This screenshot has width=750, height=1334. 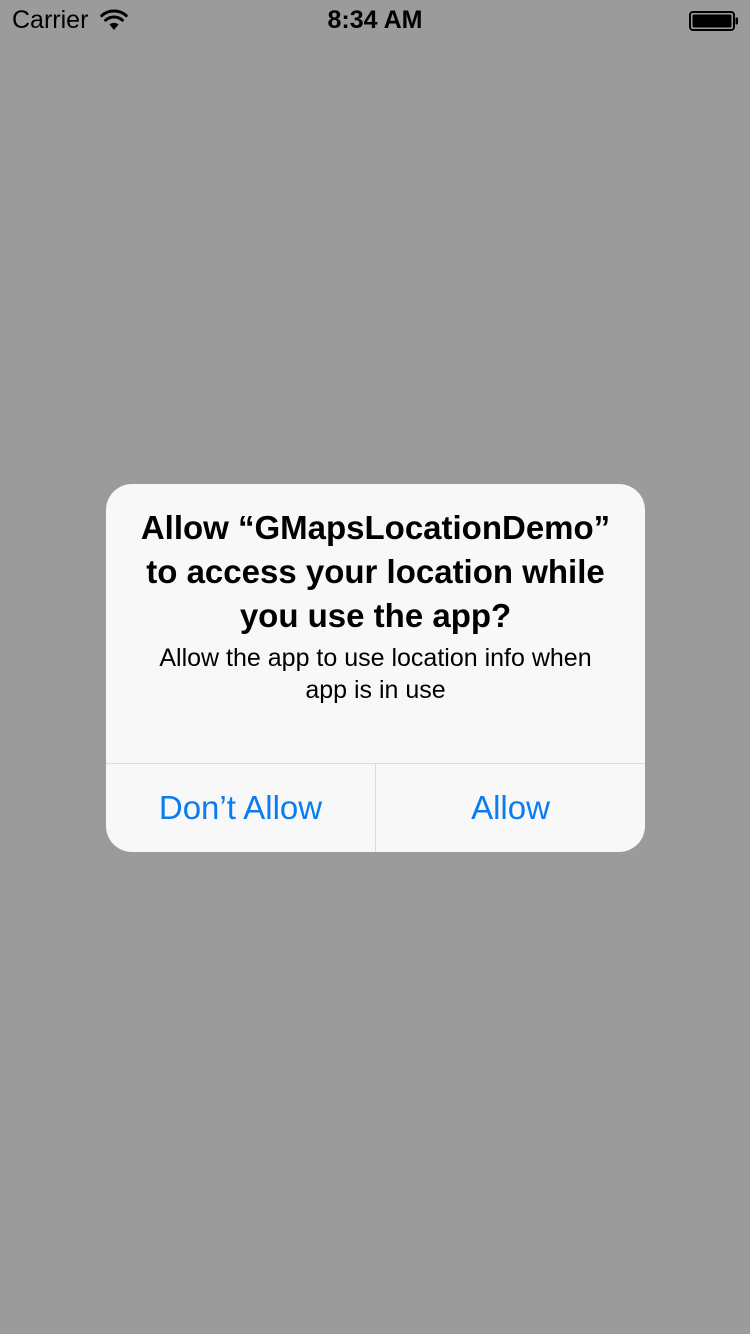 I want to click on clock-time: 8:34 AM, so click(x=375, y=20).